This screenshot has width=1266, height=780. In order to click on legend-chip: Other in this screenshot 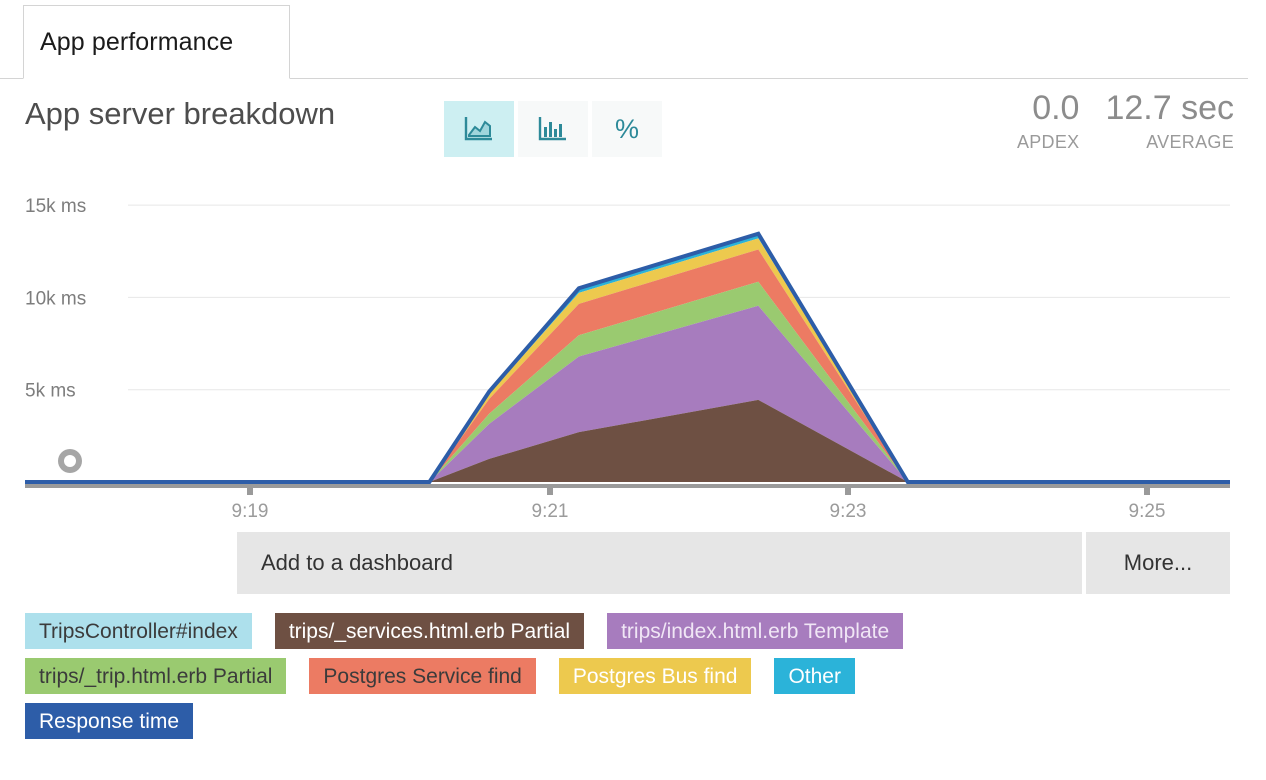, I will do `click(814, 676)`.